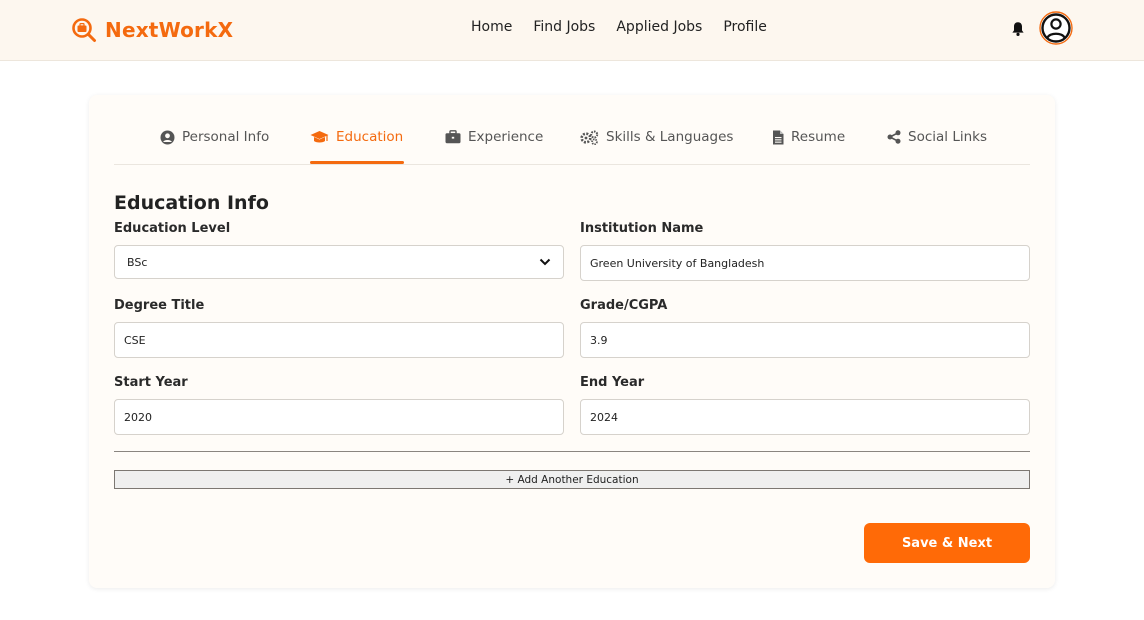 Image resolution: width=1144 pixels, height=620 pixels. I want to click on tab-experience: Experience, so click(494, 137).